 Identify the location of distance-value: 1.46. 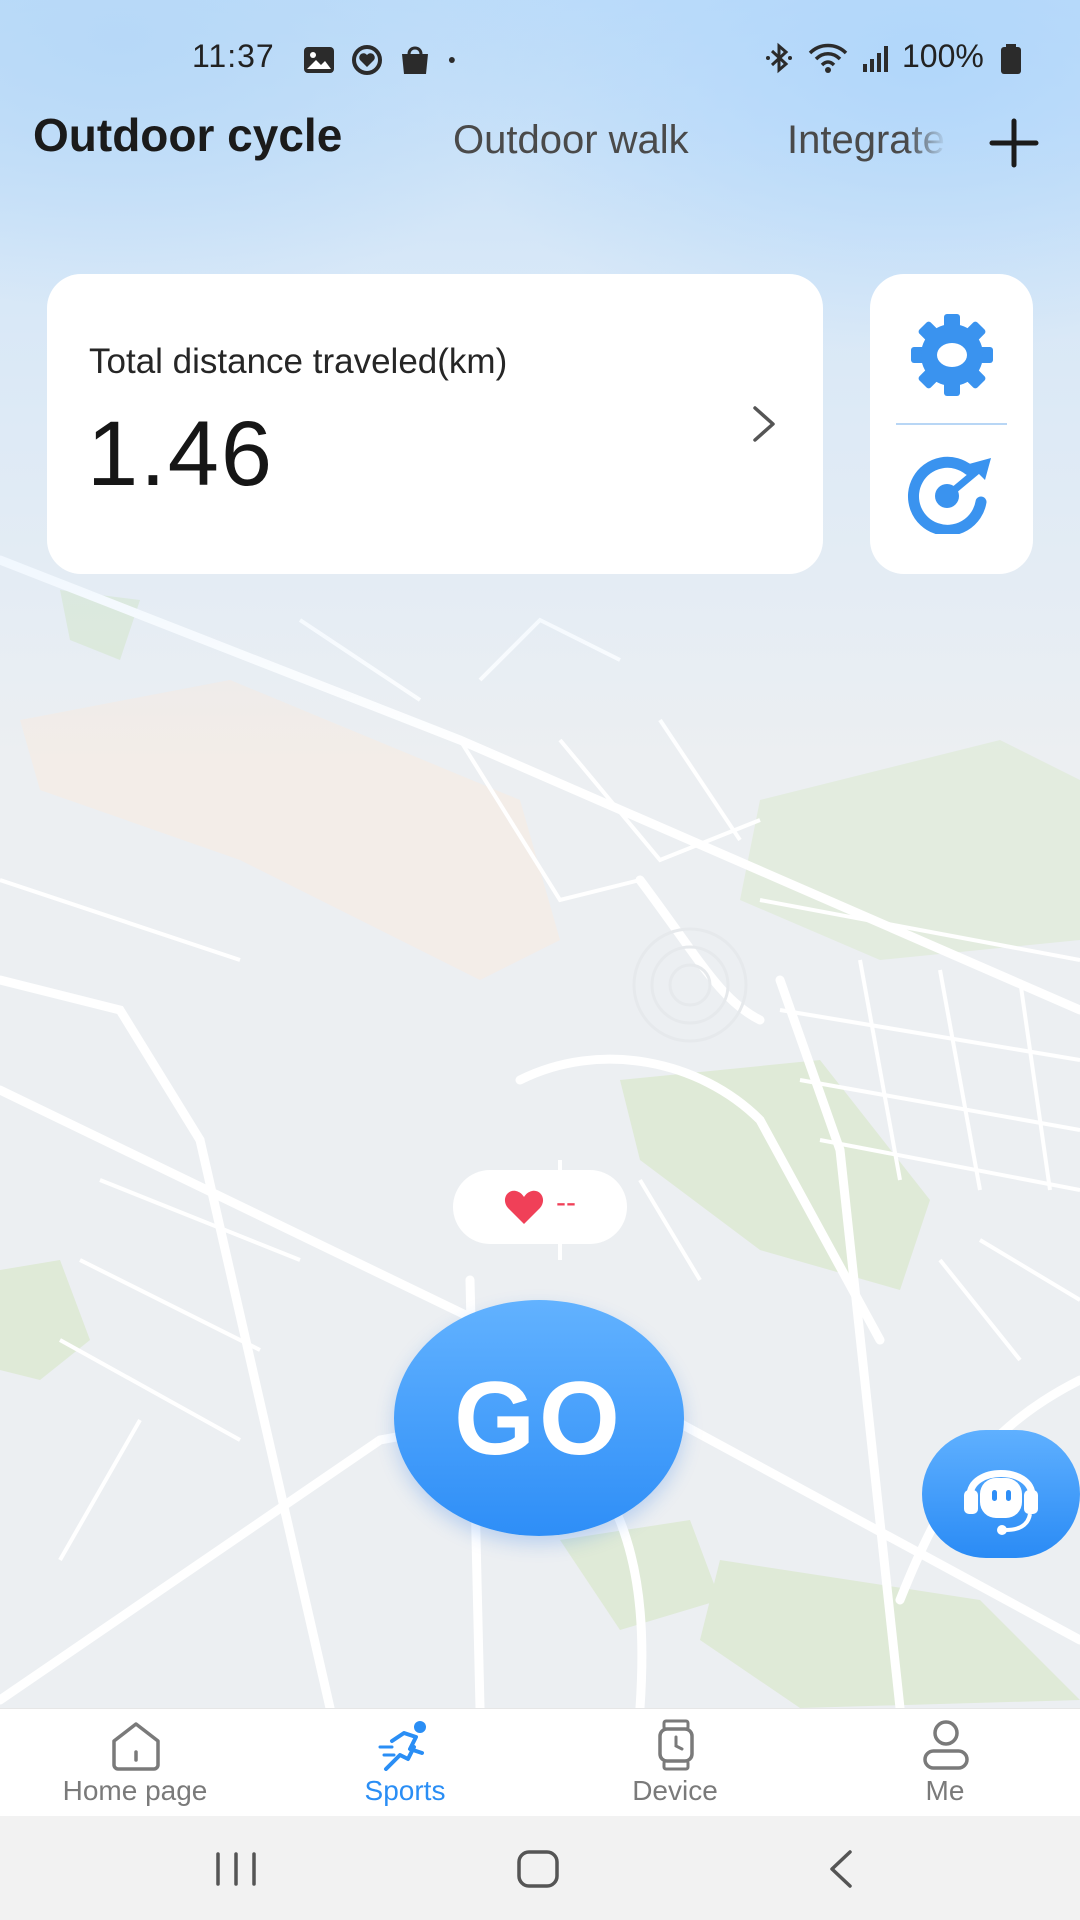
(181, 454).